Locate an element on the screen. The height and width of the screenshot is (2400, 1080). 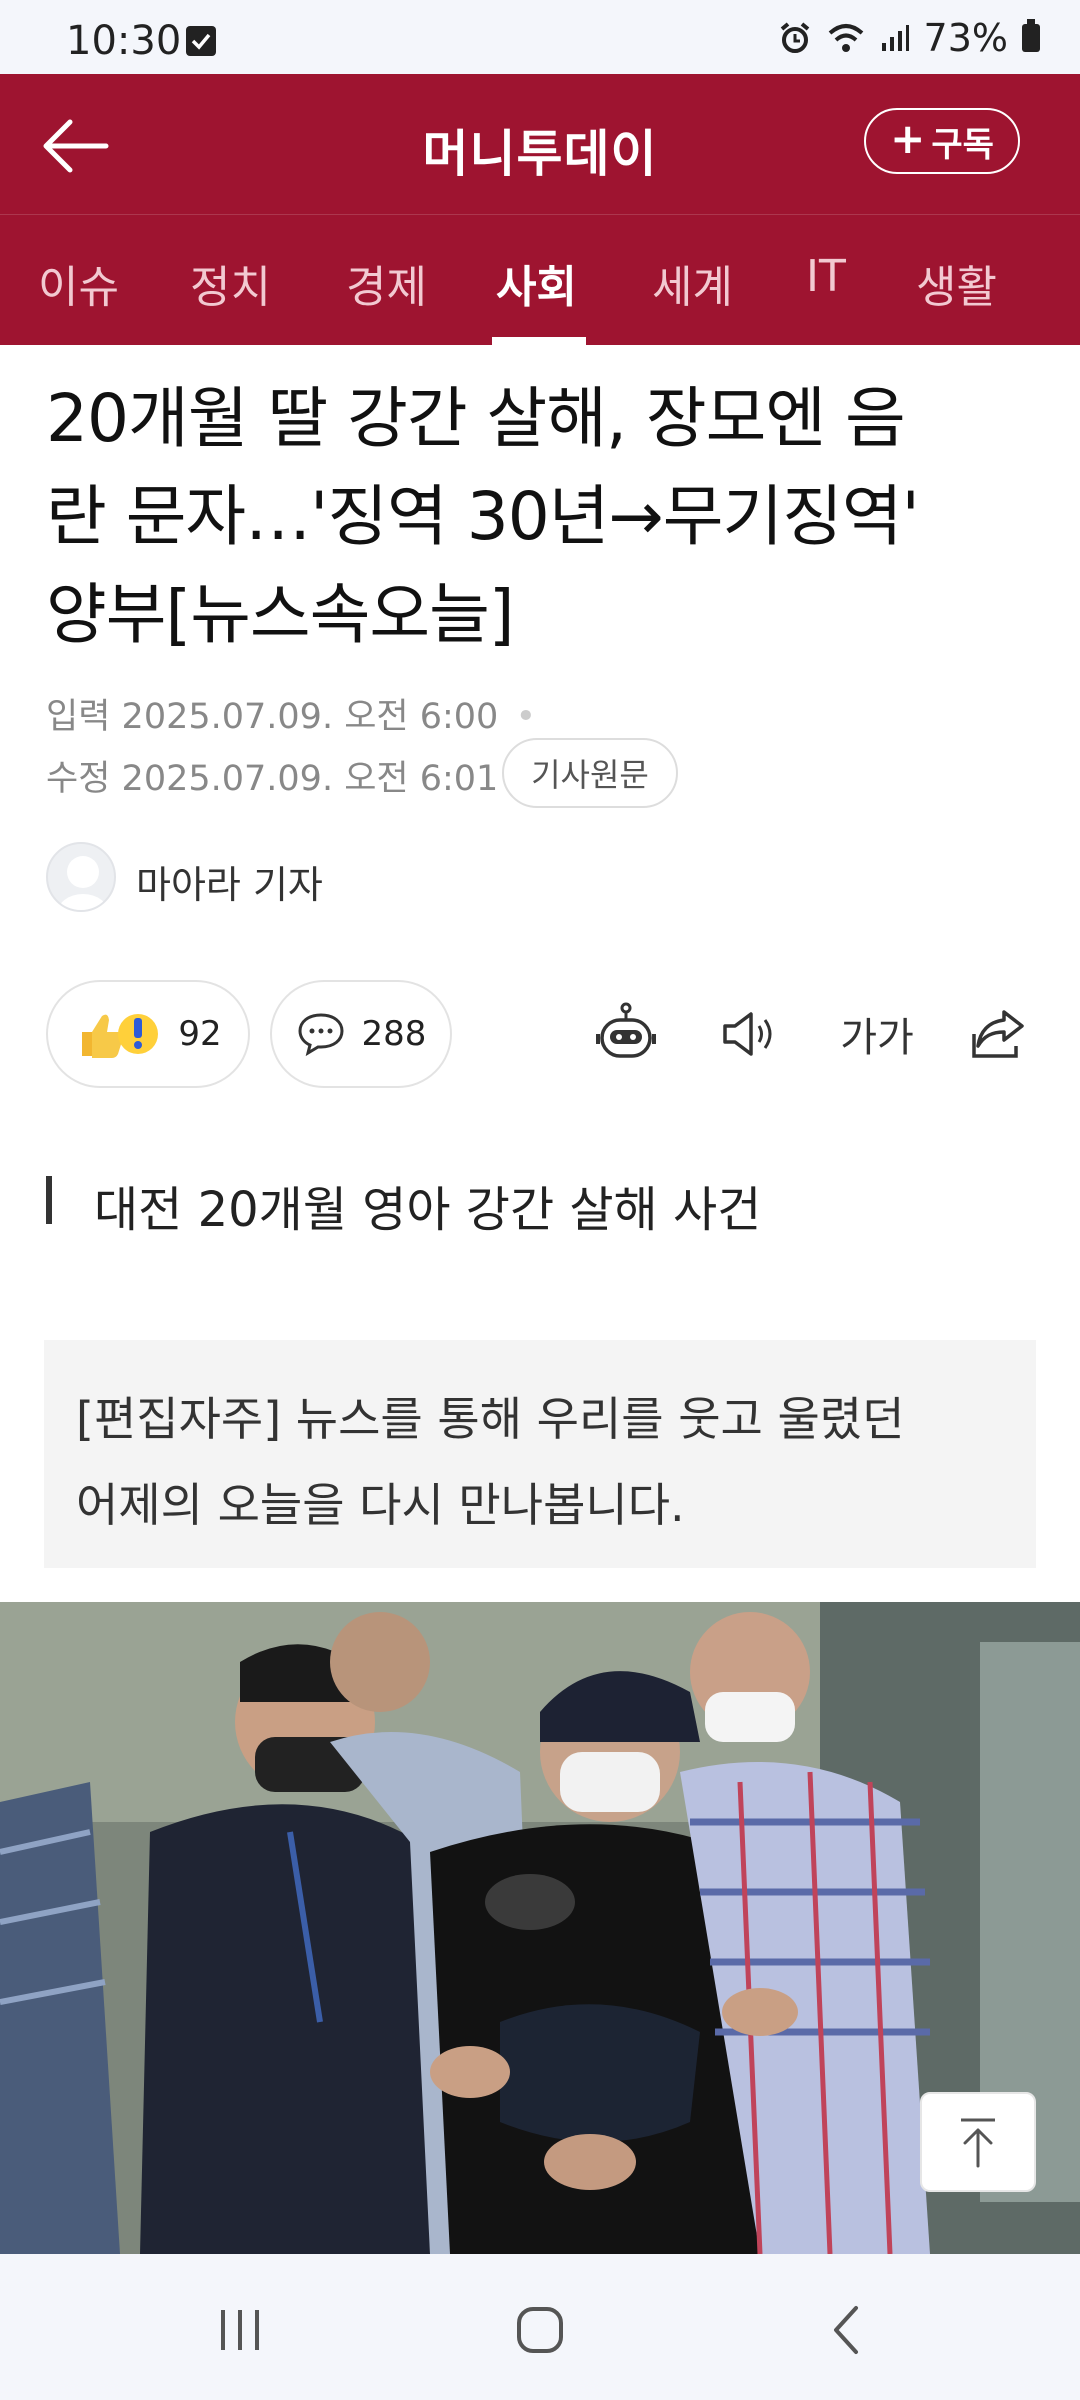
listen-button is located at coordinates (750, 1034).